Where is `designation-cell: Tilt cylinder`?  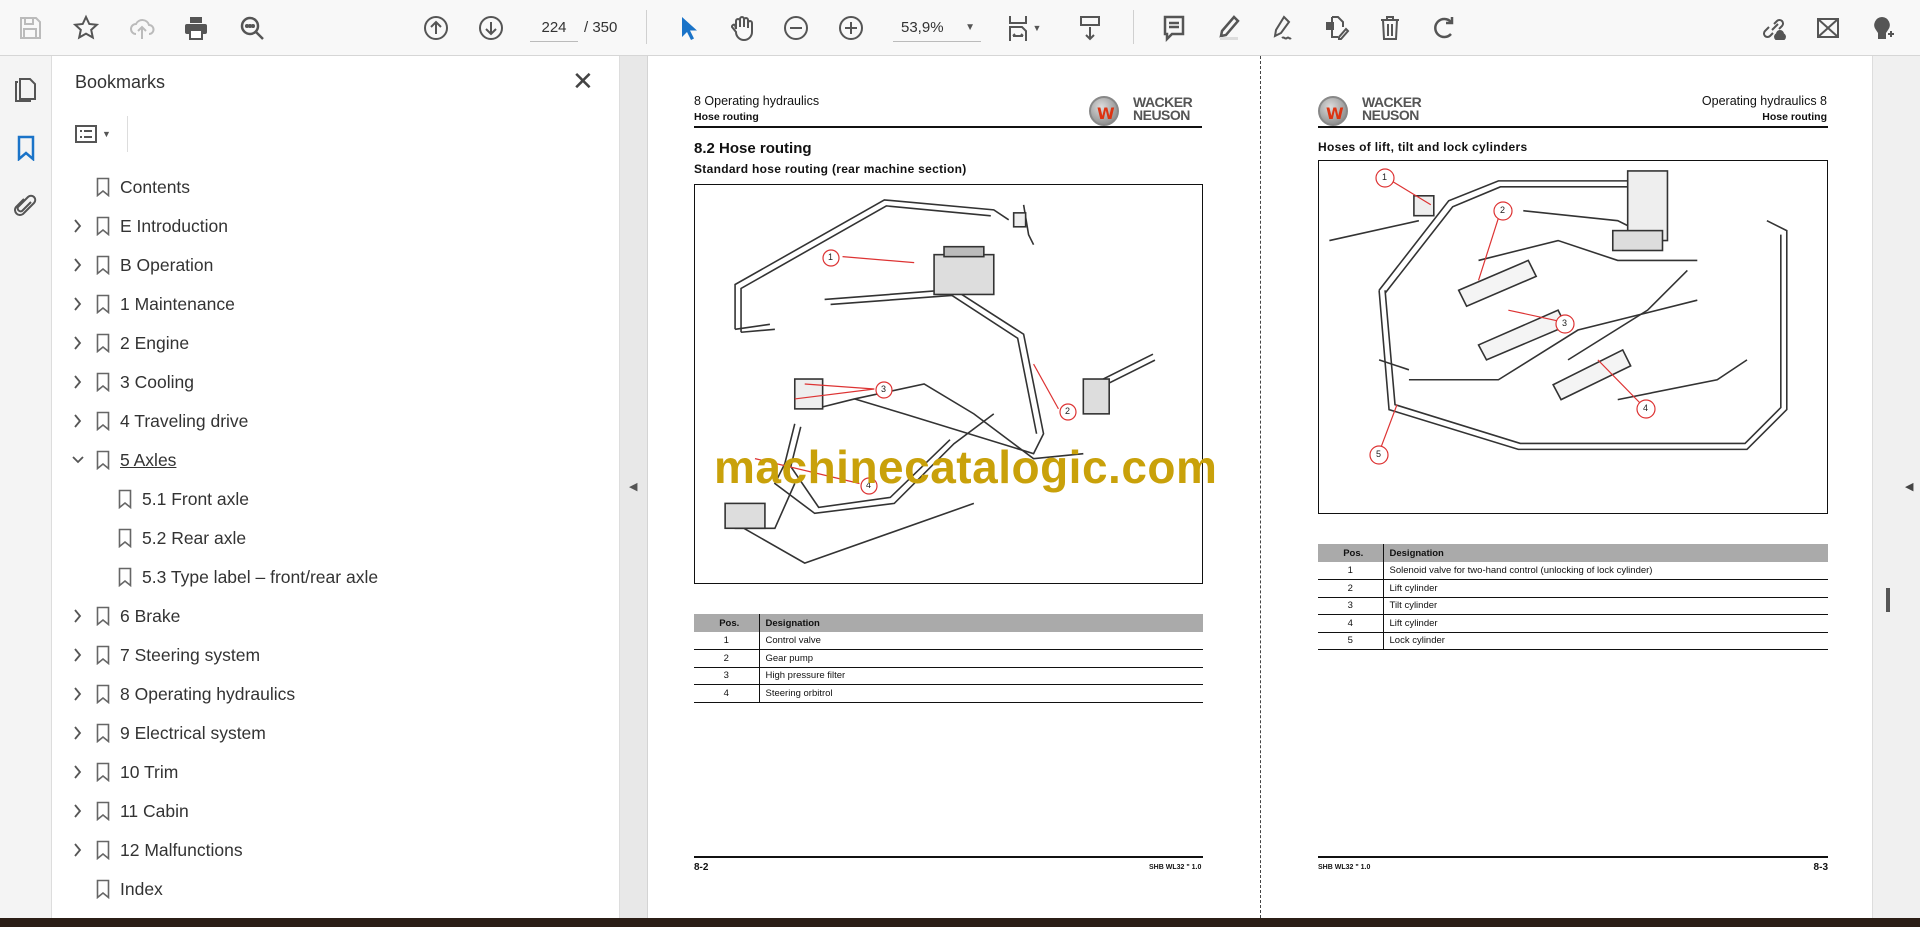
designation-cell: Tilt cylinder is located at coordinates (1605, 606).